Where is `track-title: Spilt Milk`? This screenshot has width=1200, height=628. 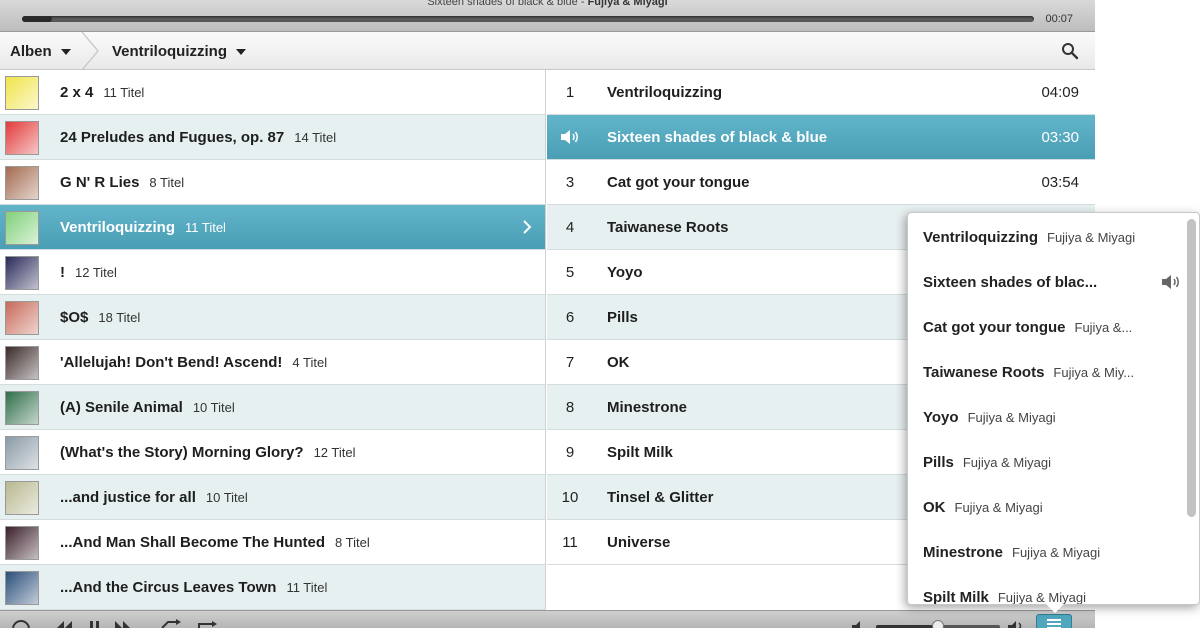
track-title: Spilt Milk is located at coordinates (640, 452).